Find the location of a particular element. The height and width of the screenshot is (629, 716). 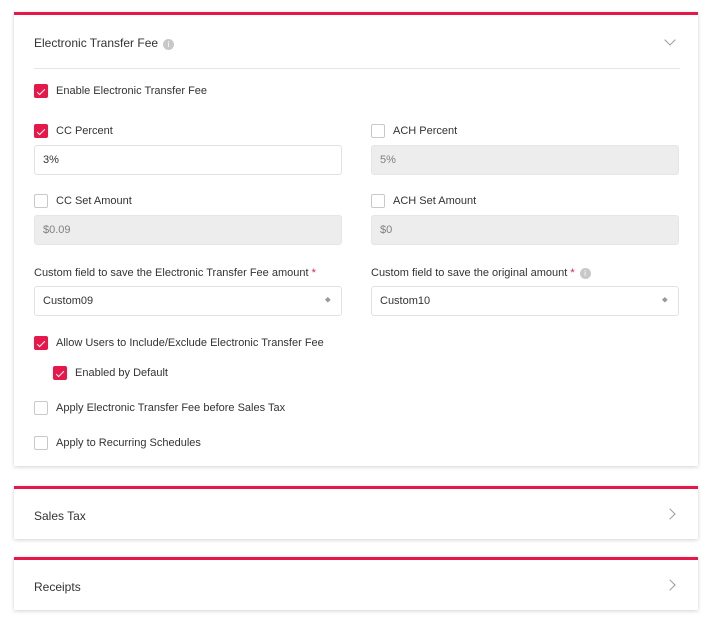

ach-set-amount-checkbox: ACH Set Amount is located at coordinates (423, 201).